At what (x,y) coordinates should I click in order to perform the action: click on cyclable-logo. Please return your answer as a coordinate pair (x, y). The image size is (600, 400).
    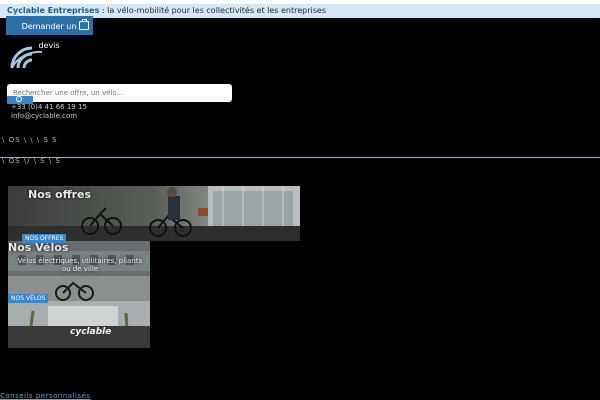
    Looking at the image, I should click on (27, 58).